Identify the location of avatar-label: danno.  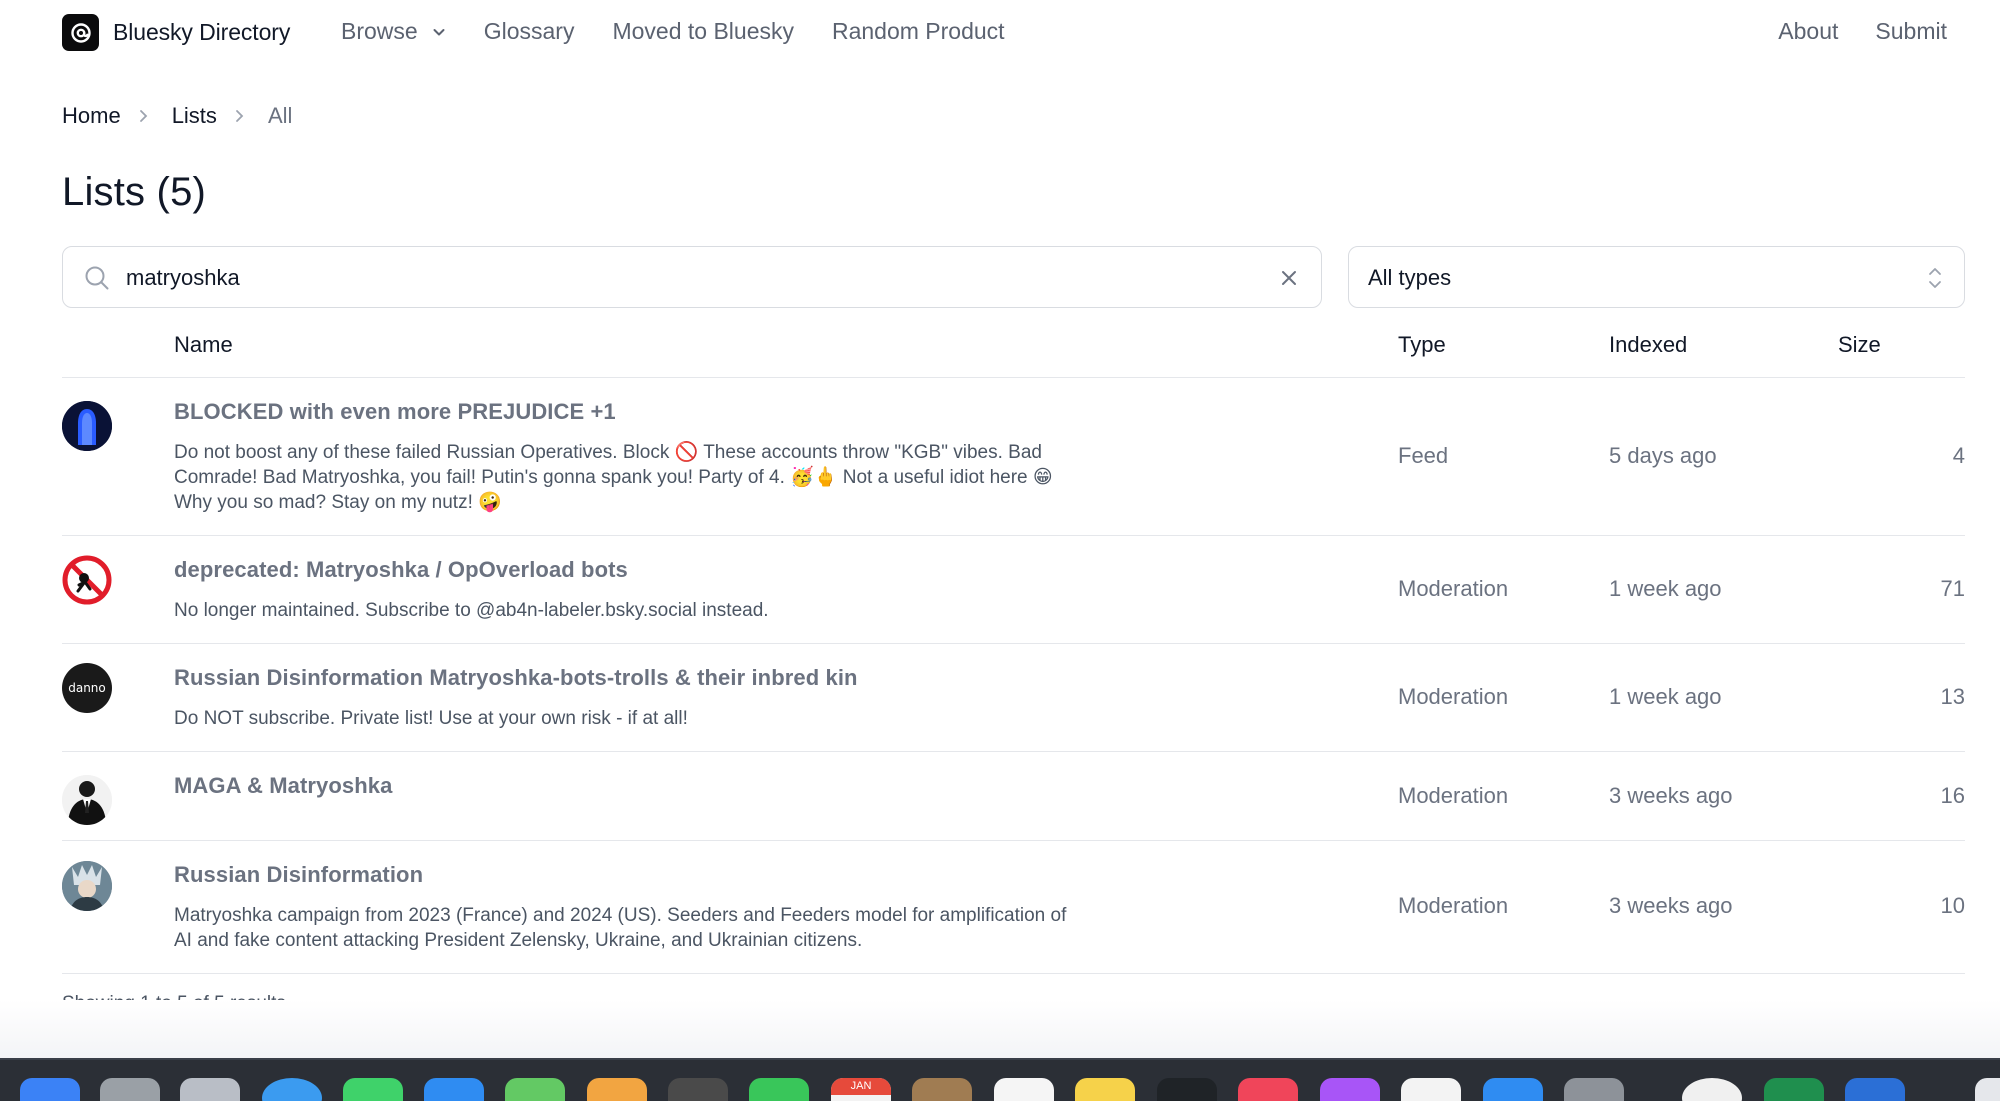
(87, 688).